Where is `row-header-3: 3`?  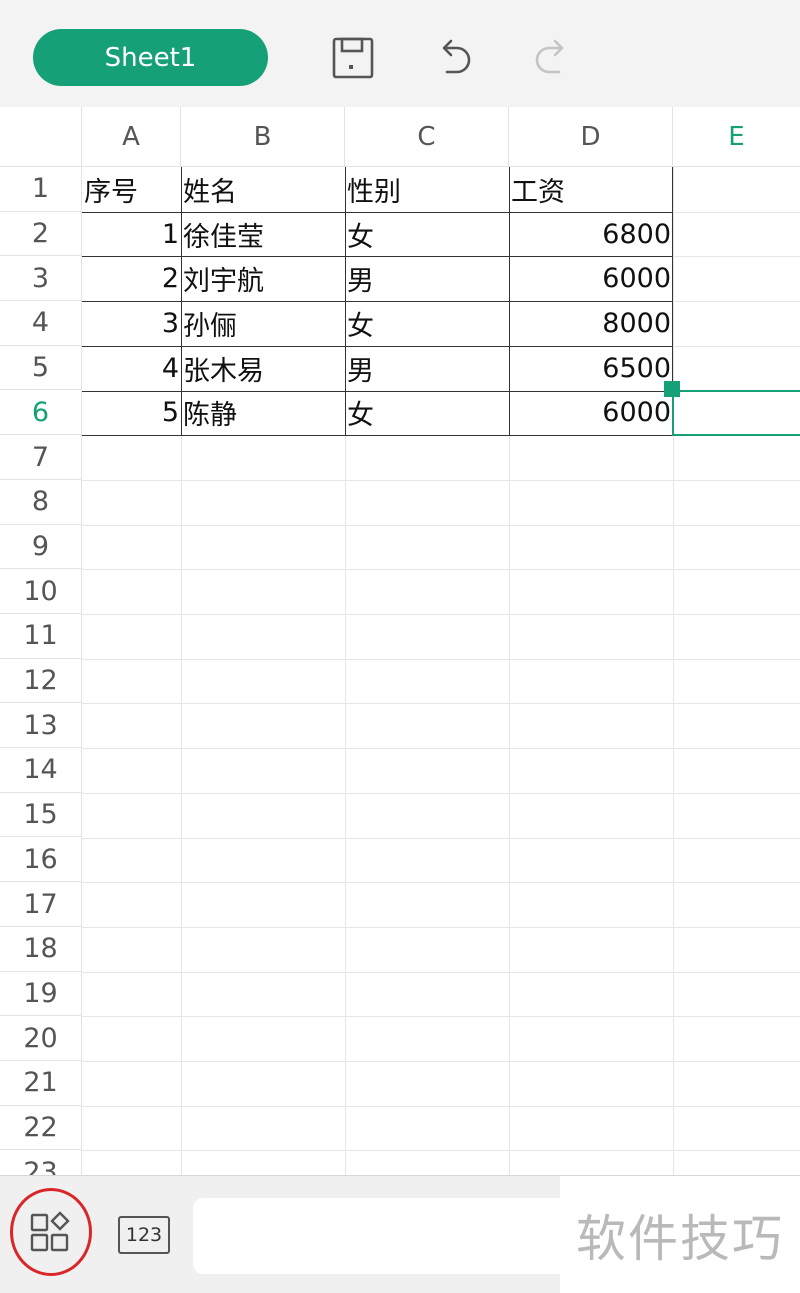 row-header-3: 3 is located at coordinates (41, 279).